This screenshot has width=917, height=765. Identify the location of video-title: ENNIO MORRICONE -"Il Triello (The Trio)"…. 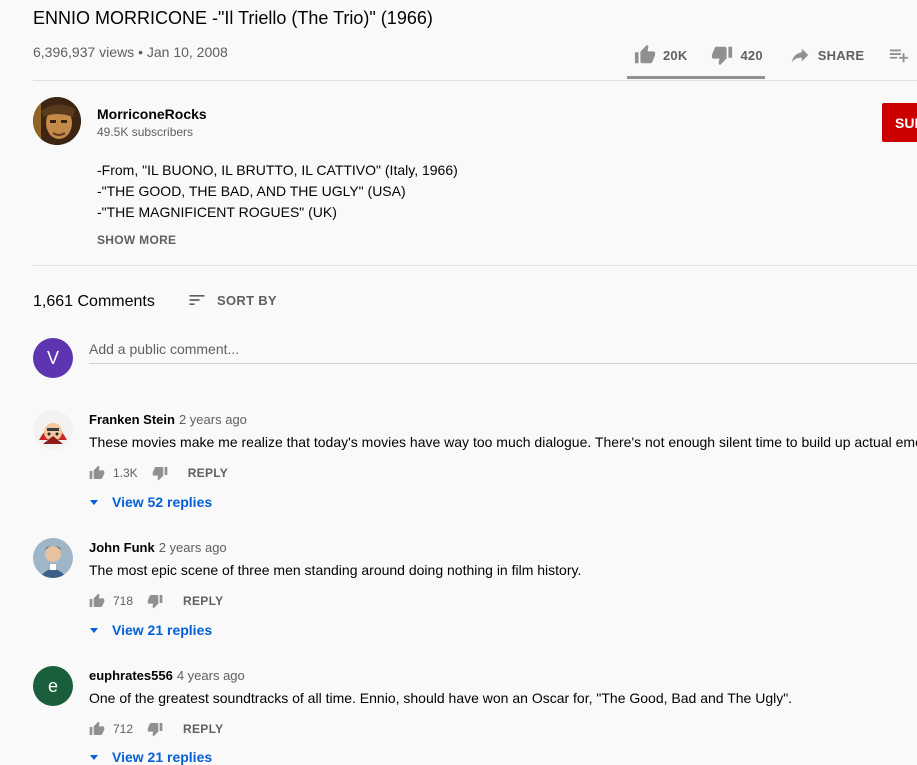
(233, 18).